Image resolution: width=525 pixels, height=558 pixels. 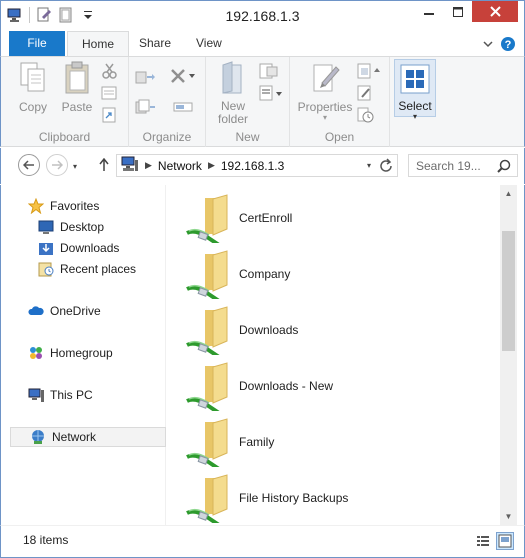 What do you see at coordinates (262, 44) in the screenshot?
I see `ribbon-tabs: File Home Share View ?` at bounding box center [262, 44].